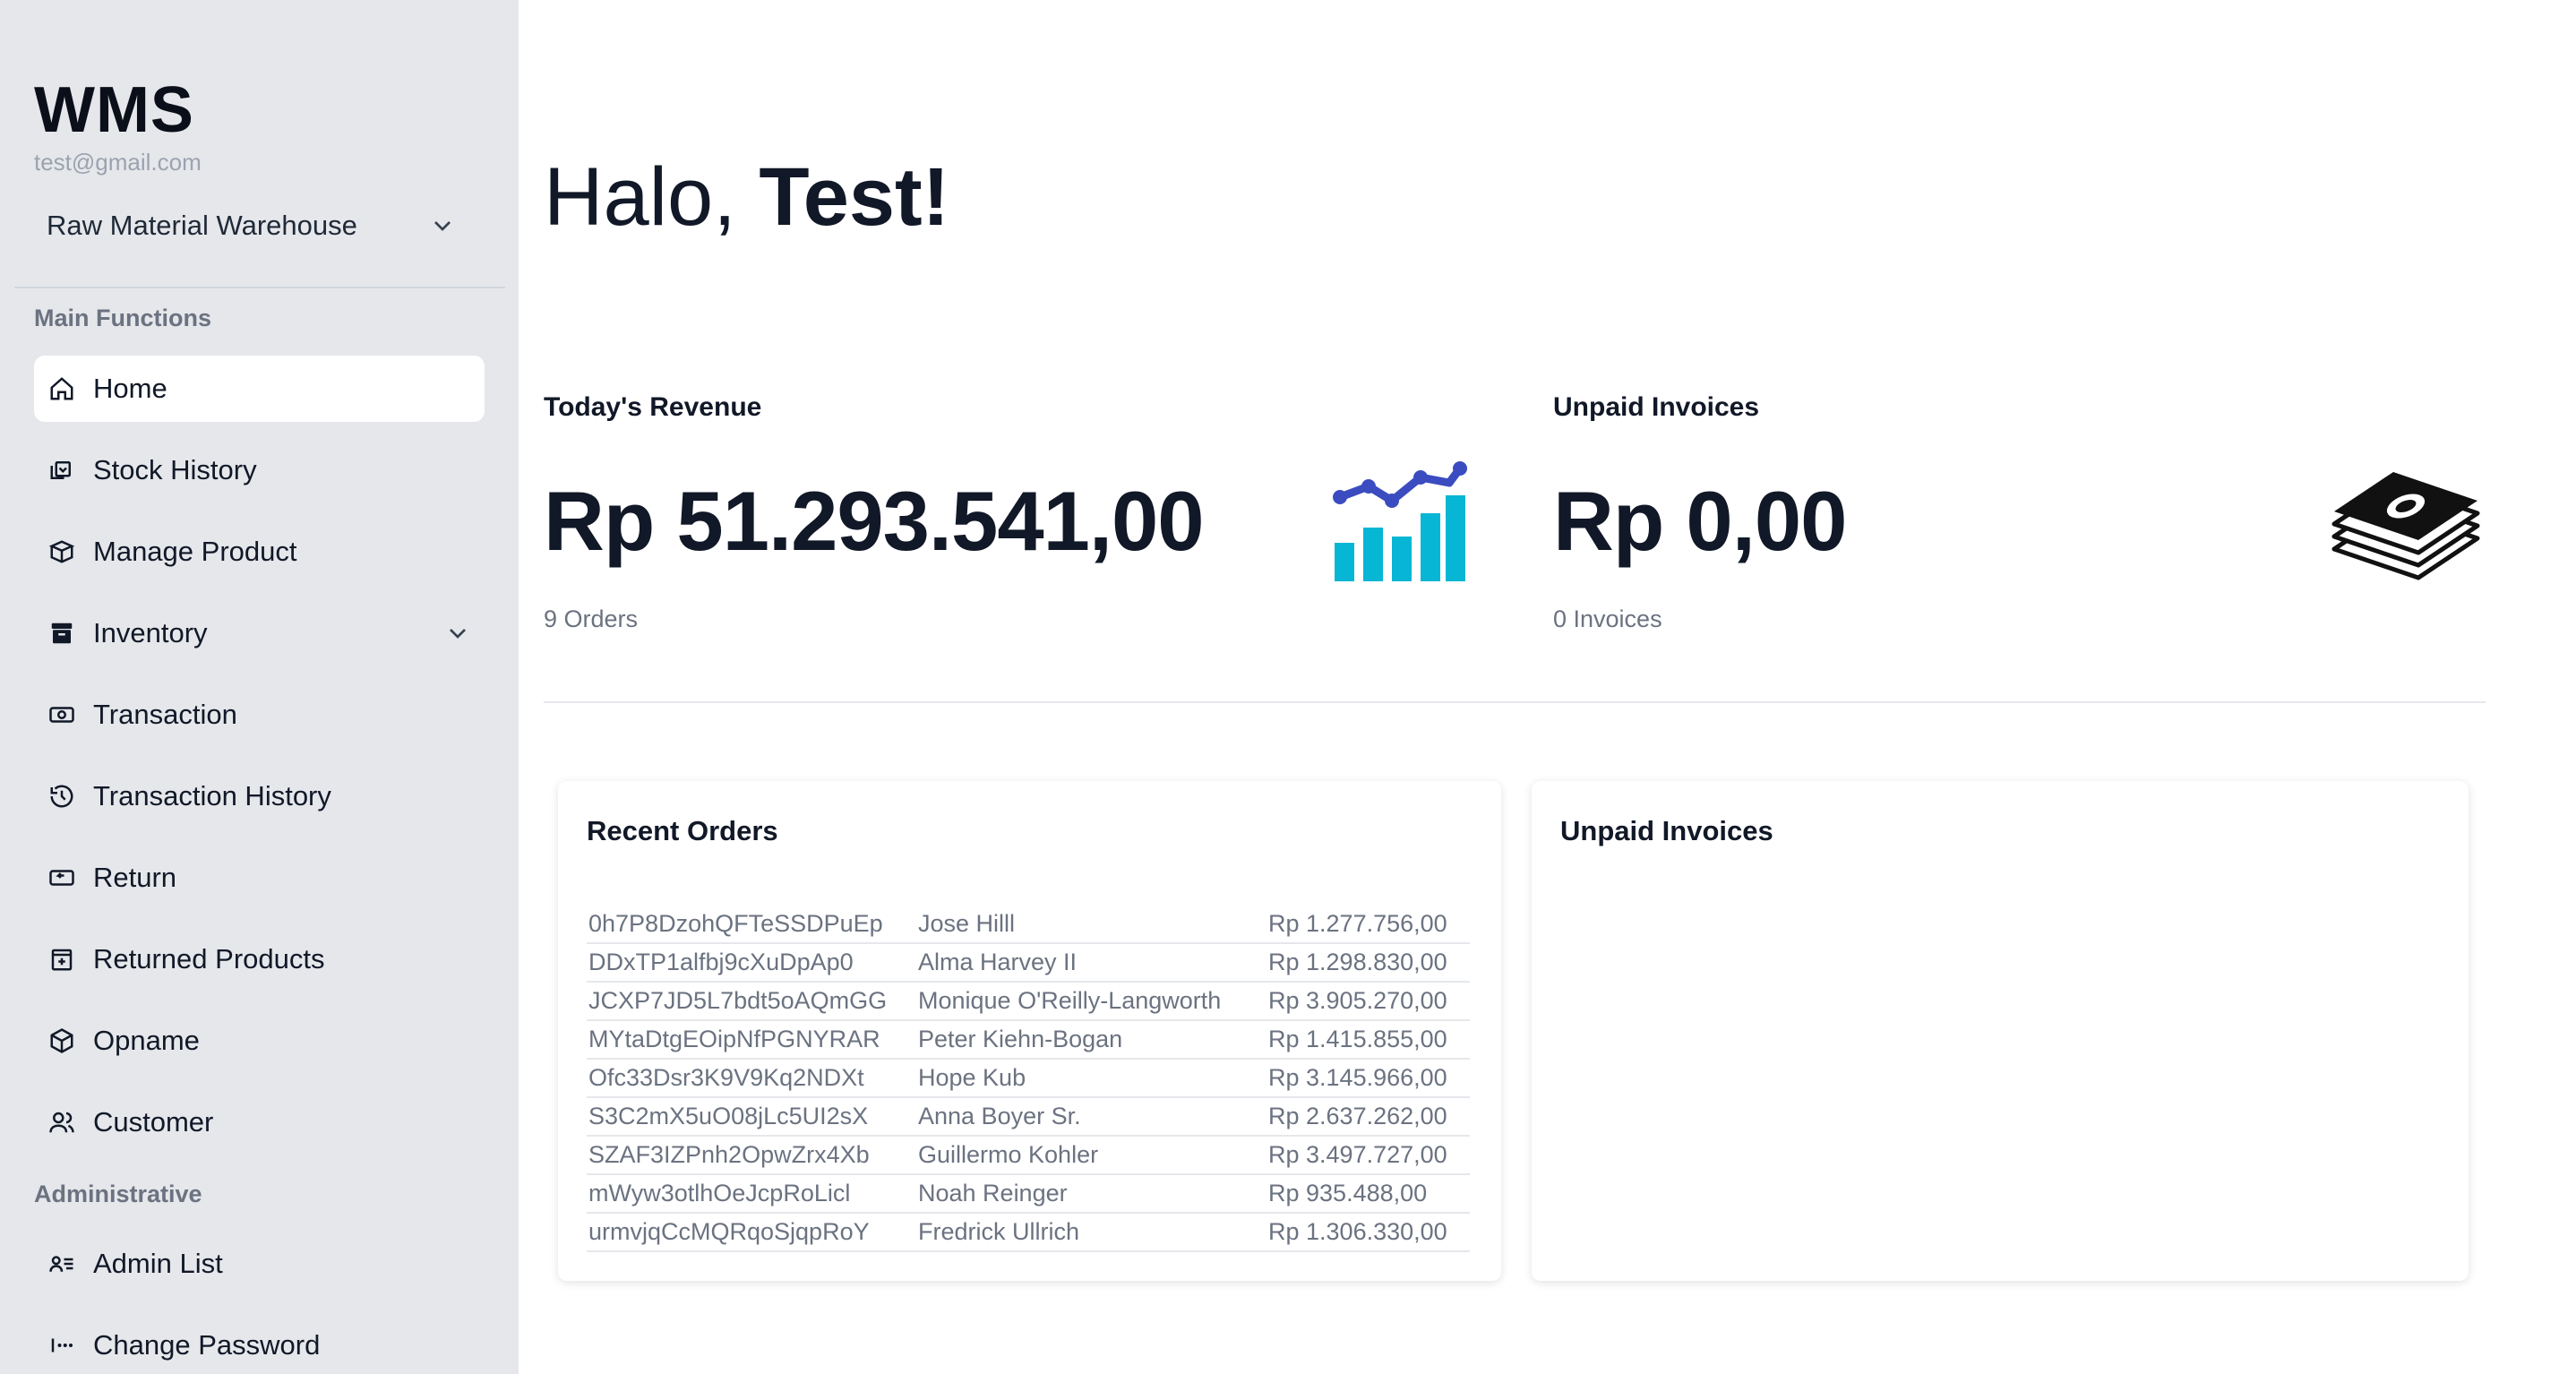  What do you see at coordinates (751, 963) in the screenshot?
I see `order-id: DDxTP1alfbj9cXuDpAp0` at bounding box center [751, 963].